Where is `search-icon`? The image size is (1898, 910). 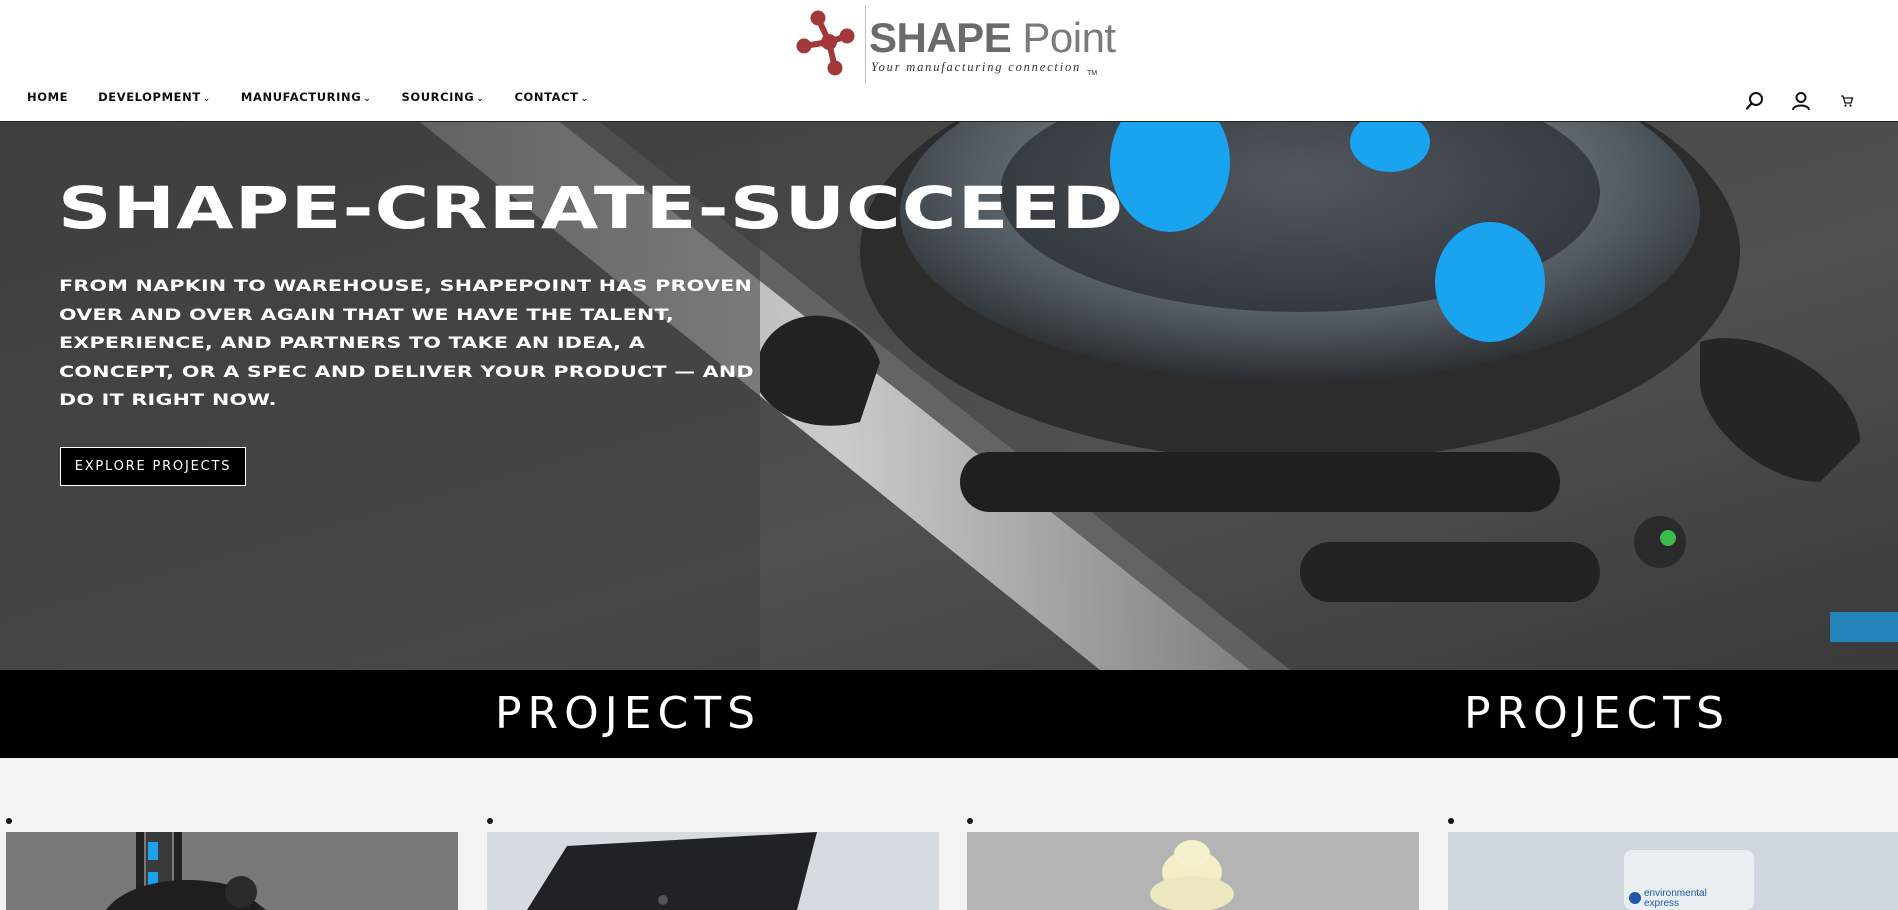 search-icon is located at coordinates (1754, 101).